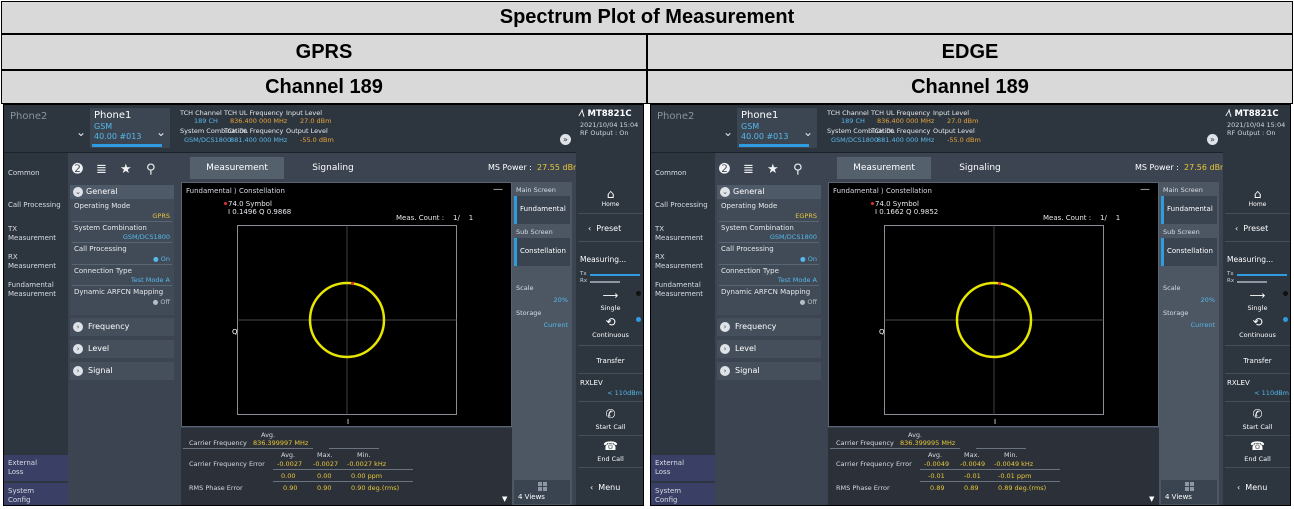  I want to click on cfe-max: -0.0049, so click(973, 464).